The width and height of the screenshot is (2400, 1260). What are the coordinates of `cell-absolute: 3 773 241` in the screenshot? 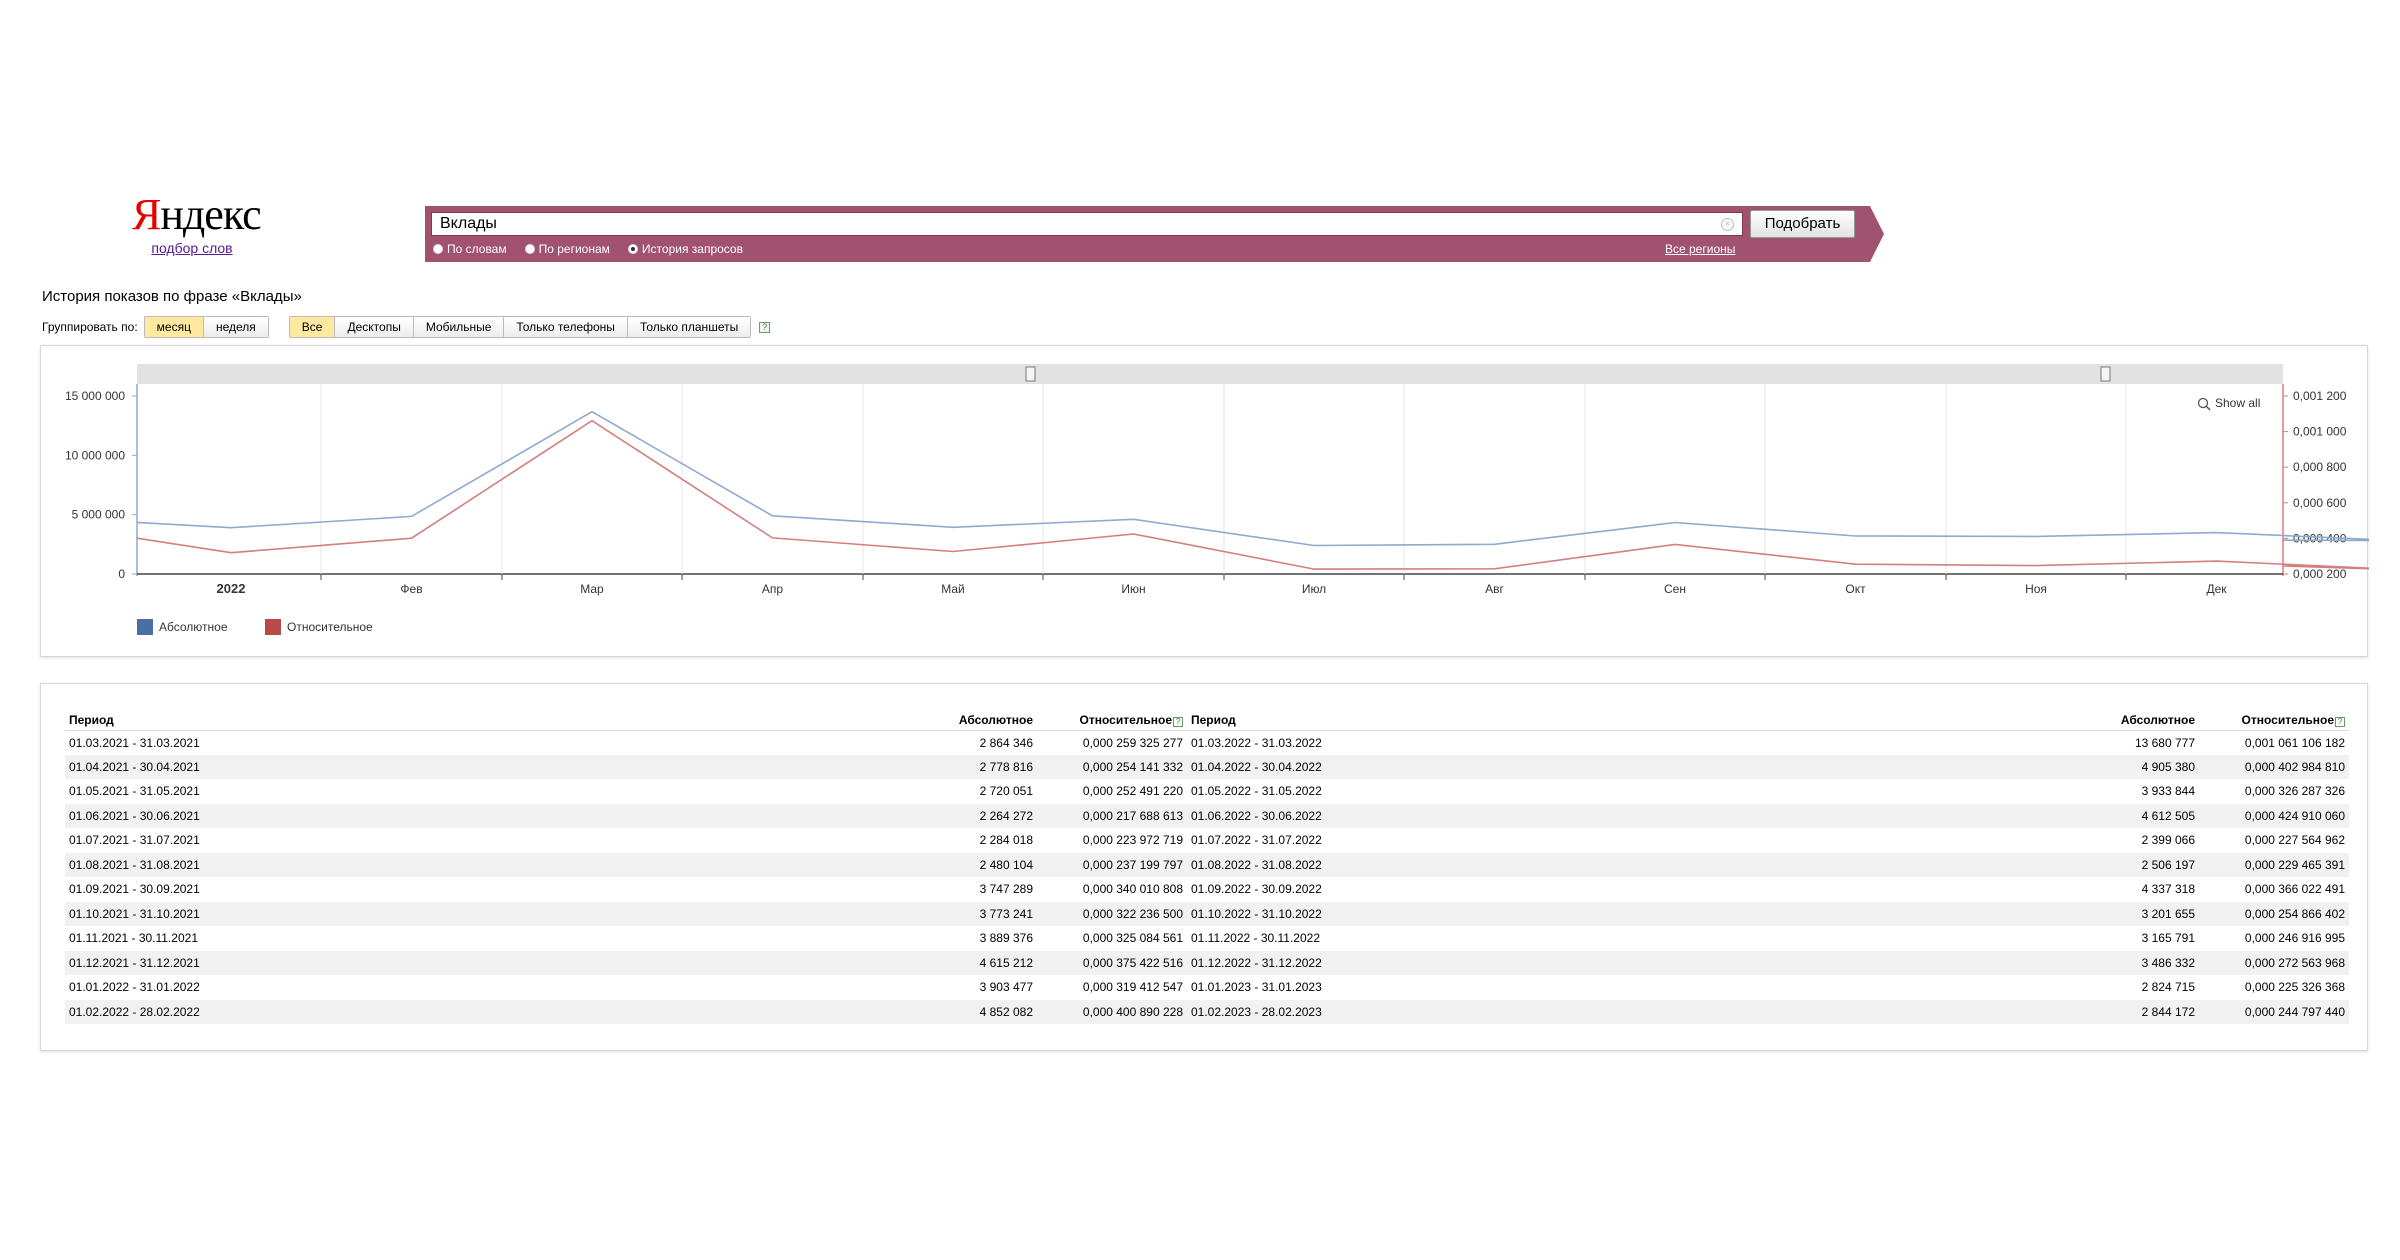 It's located at (962, 913).